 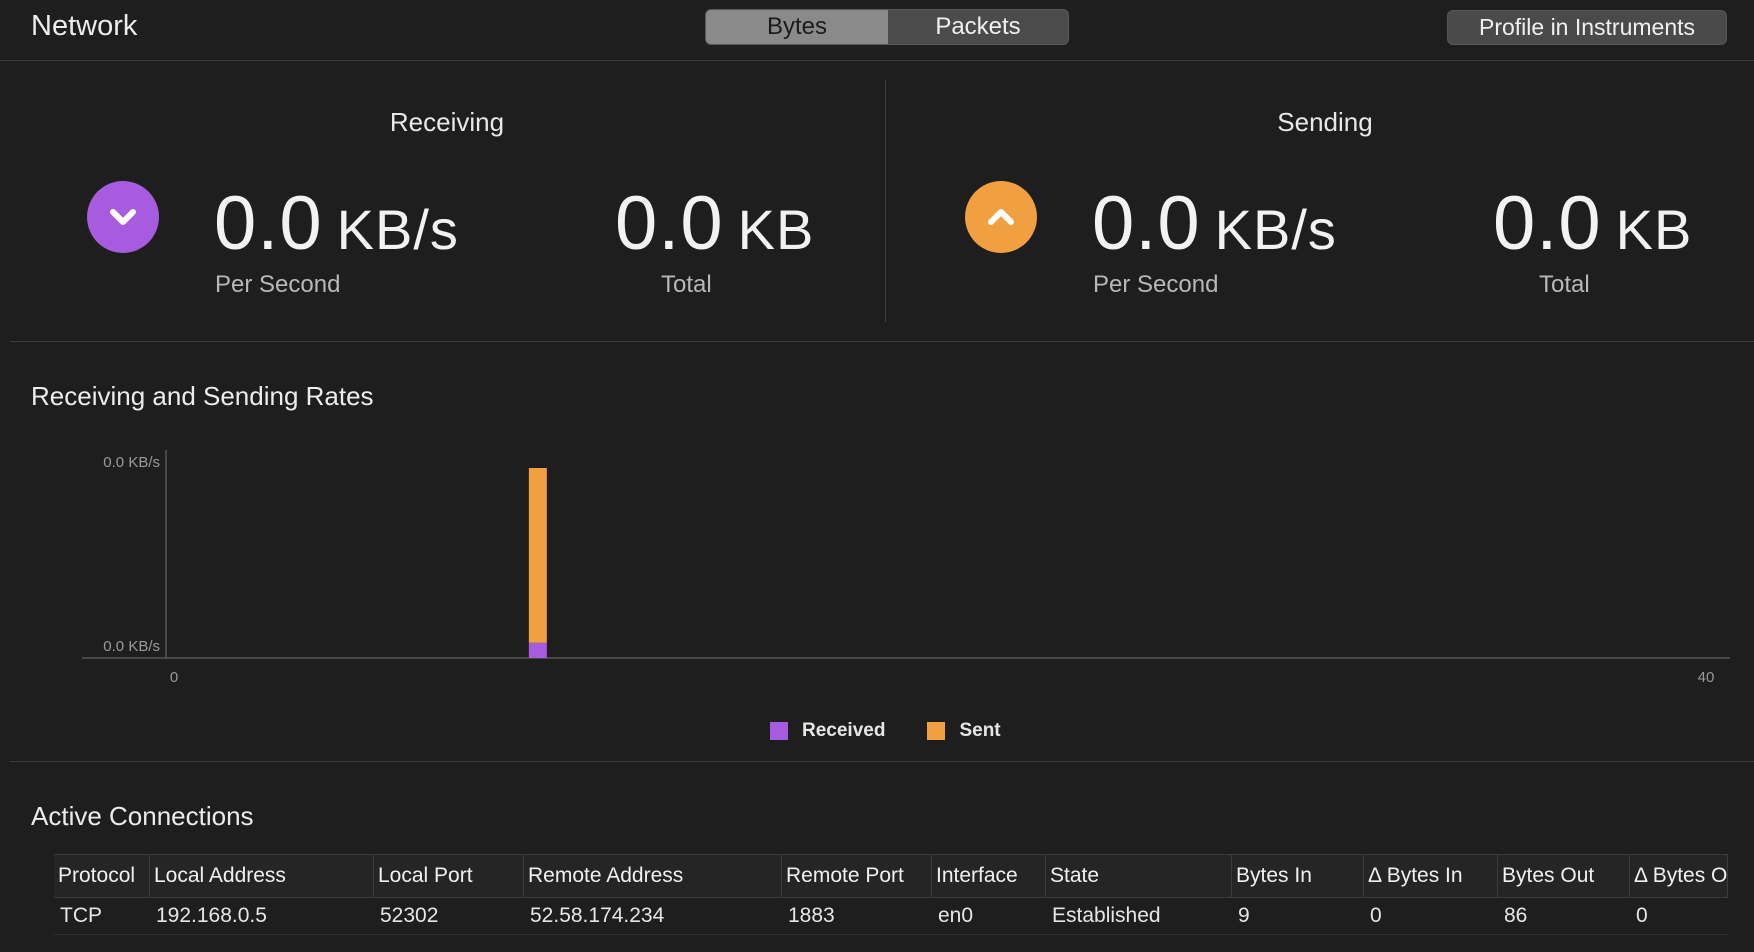 What do you see at coordinates (811, 915) in the screenshot?
I see `table-cell: 1883` at bounding box center [811, 915].